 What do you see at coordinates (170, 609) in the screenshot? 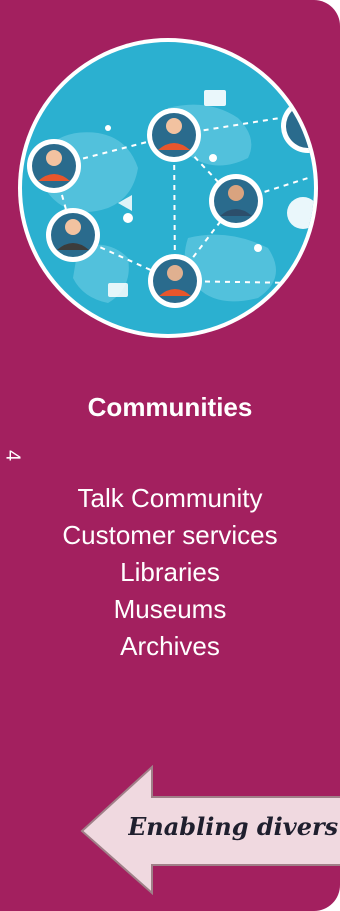
I see `link-museums: Museums` at bounding box center [170, 609].